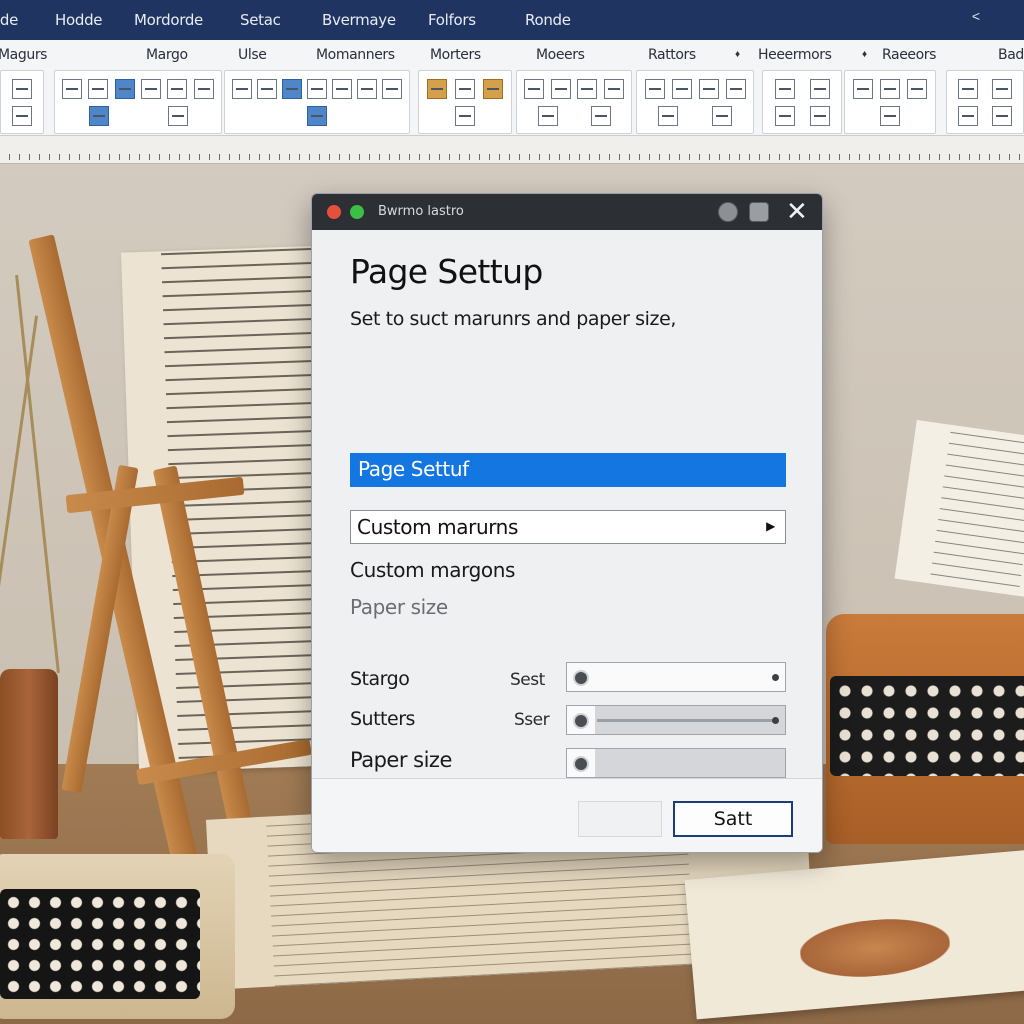  I want to click on dialog-titlebar: Bwrmo lastro ✕, so click(567, 212).